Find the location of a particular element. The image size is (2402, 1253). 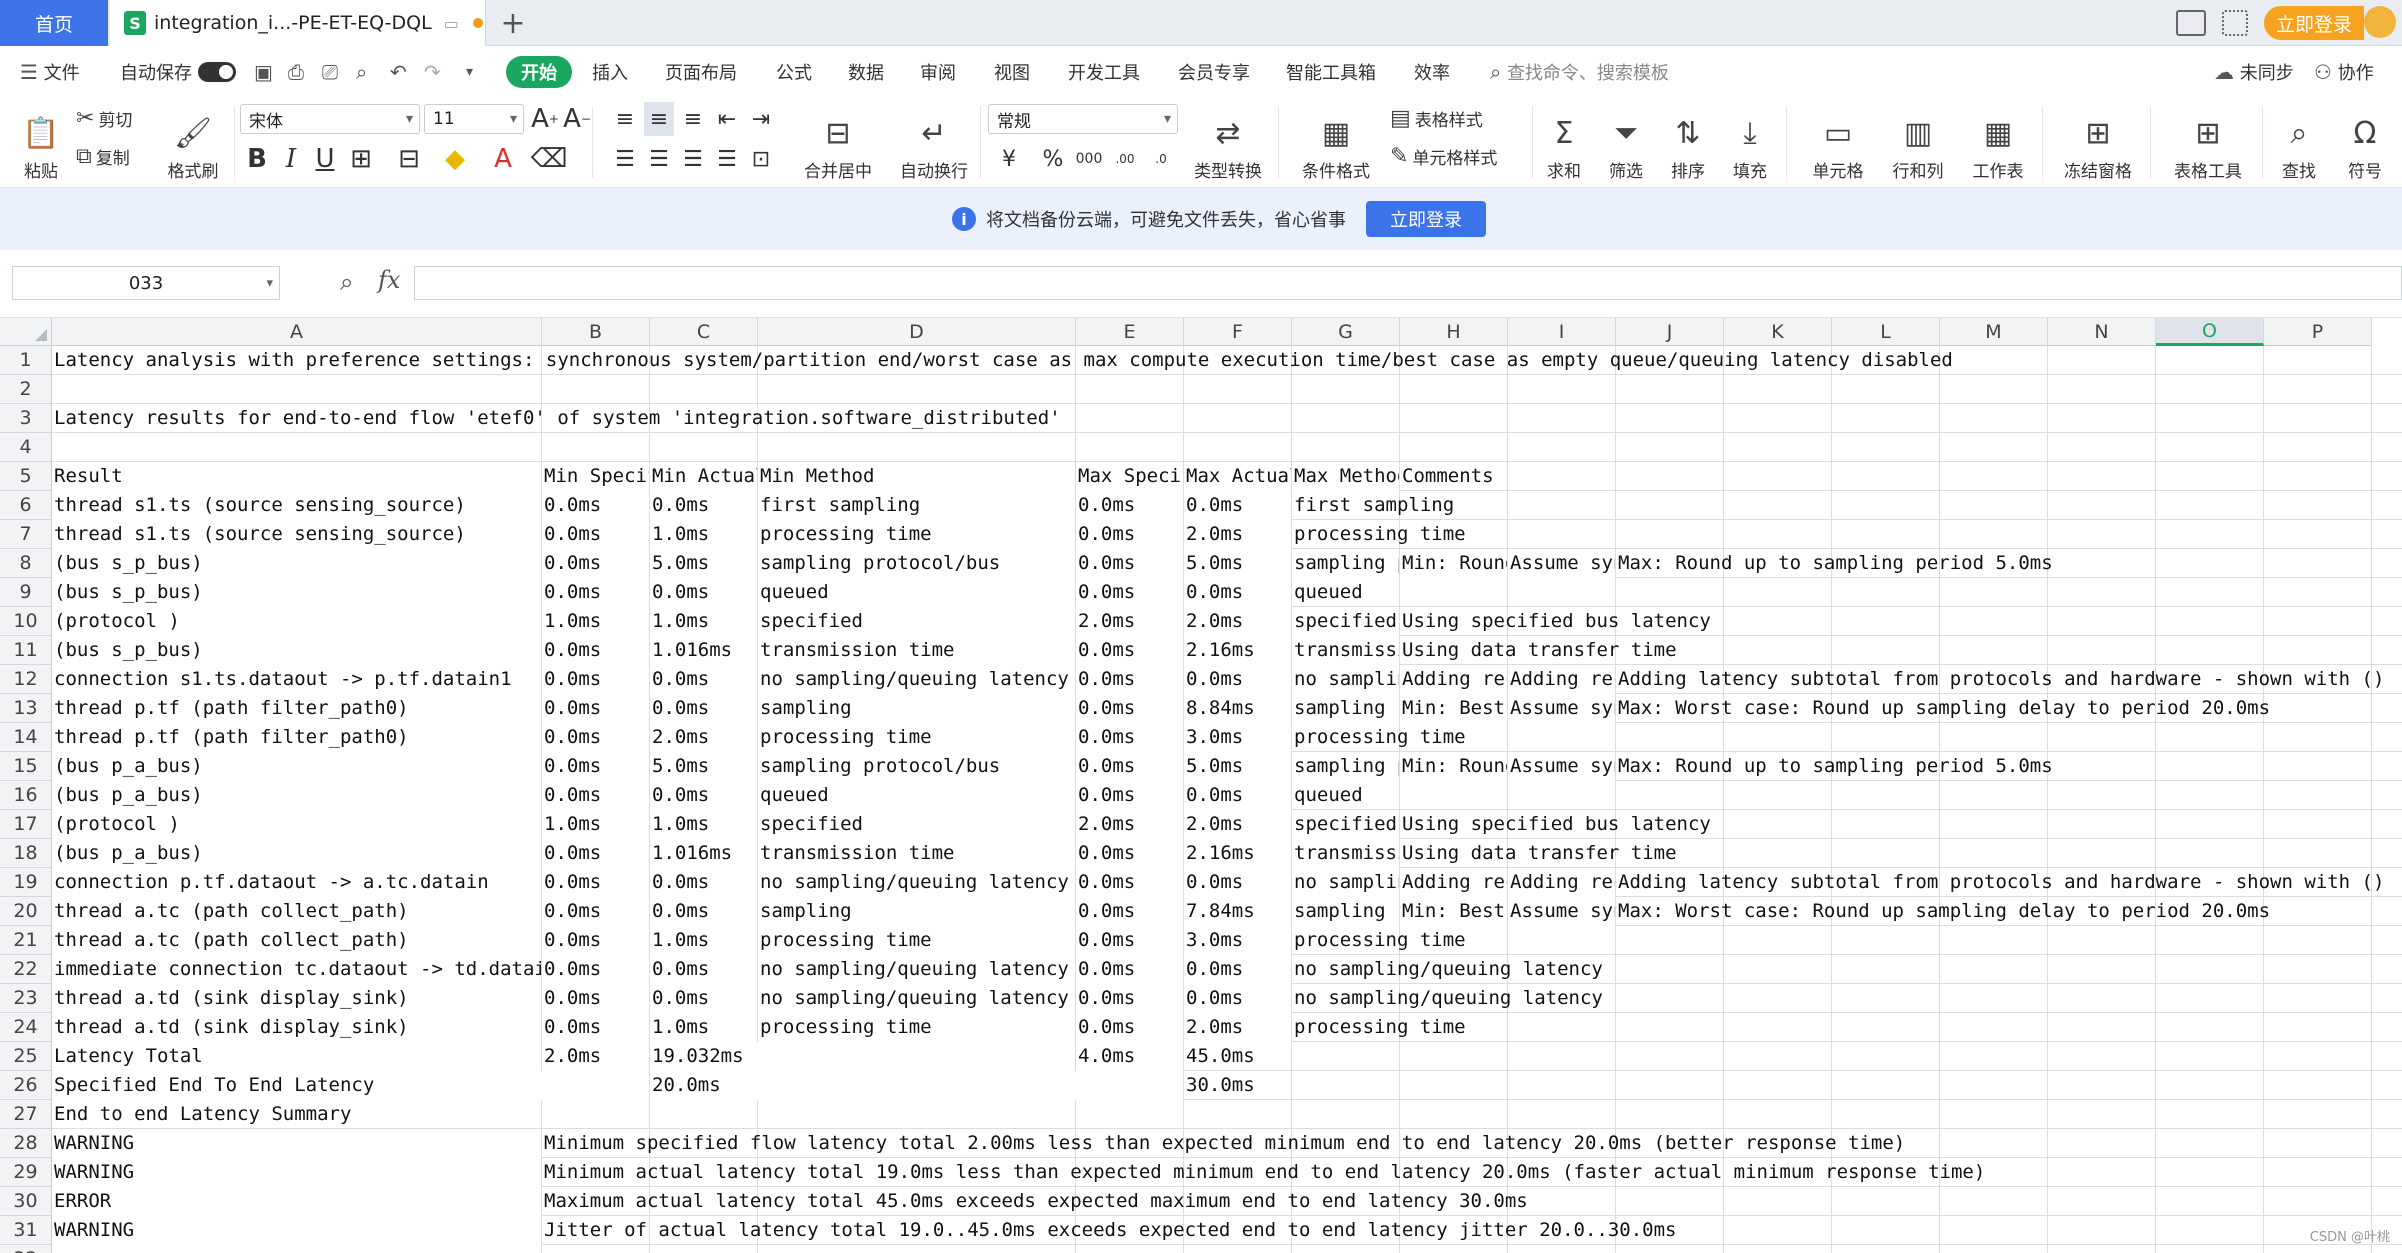

cell-h11: Using data transfer time is located at coordinates (1899, 650).